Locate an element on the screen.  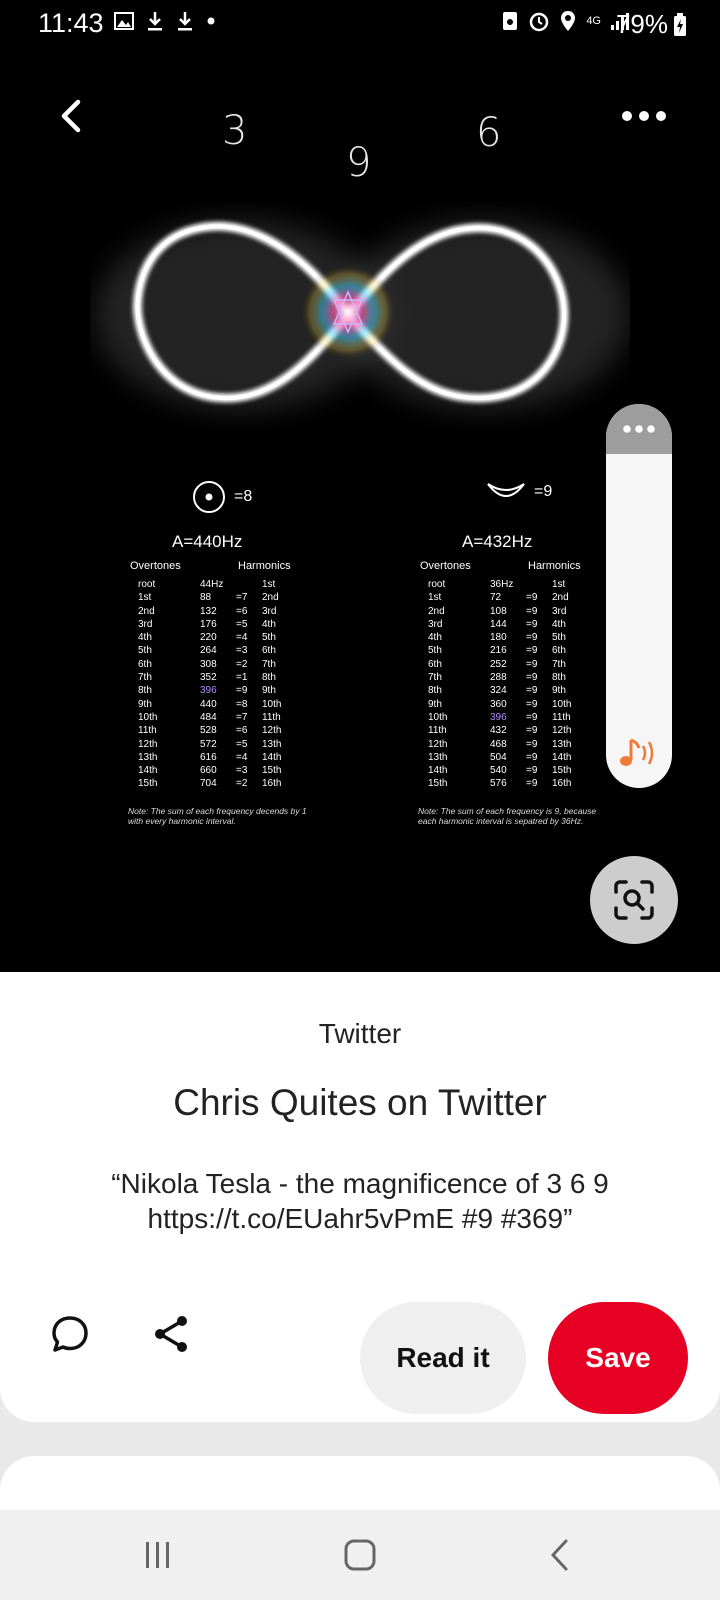
crescent-icon is located at coordinates (506, 490).